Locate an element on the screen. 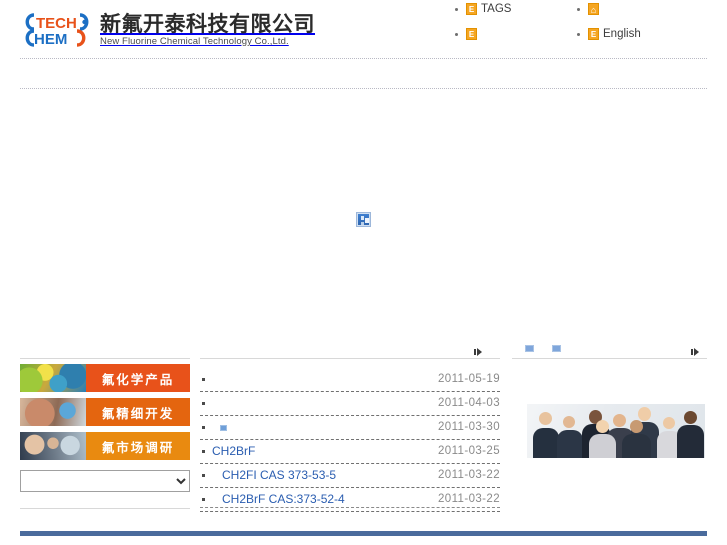 Image resolution: width=727 pixels, height=545 pixels. top-nav-label: English is located at coordinates (622, 34).